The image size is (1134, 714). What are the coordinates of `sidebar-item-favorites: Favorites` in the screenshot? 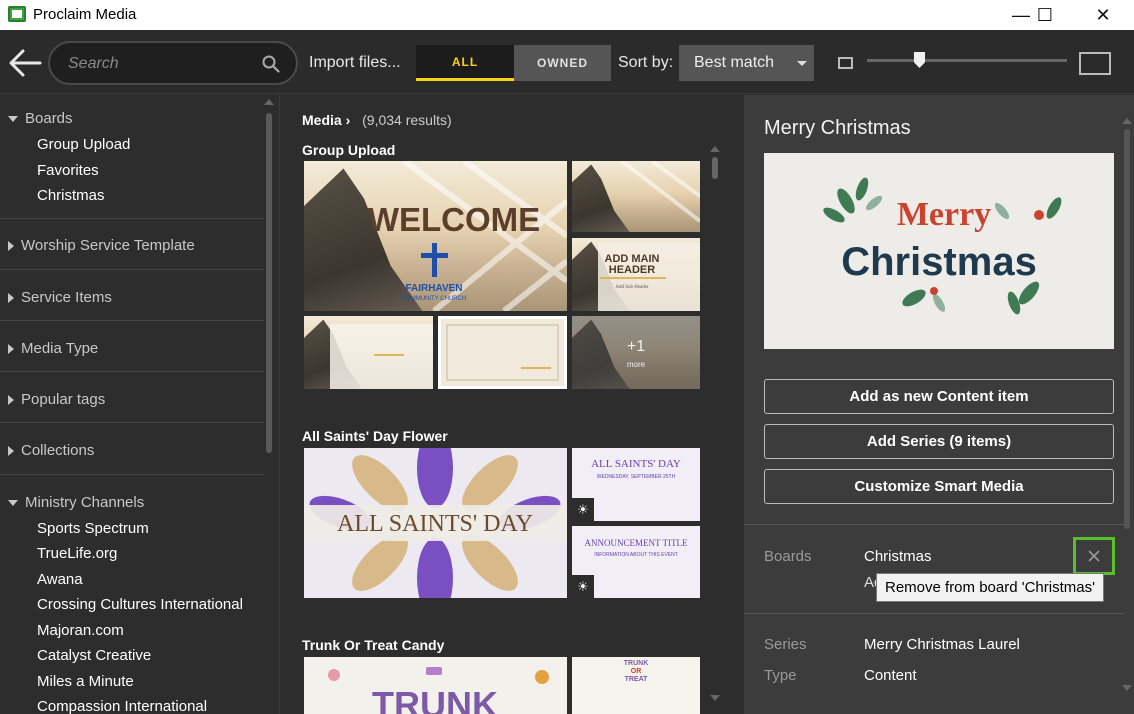 It's located at (68, 170).